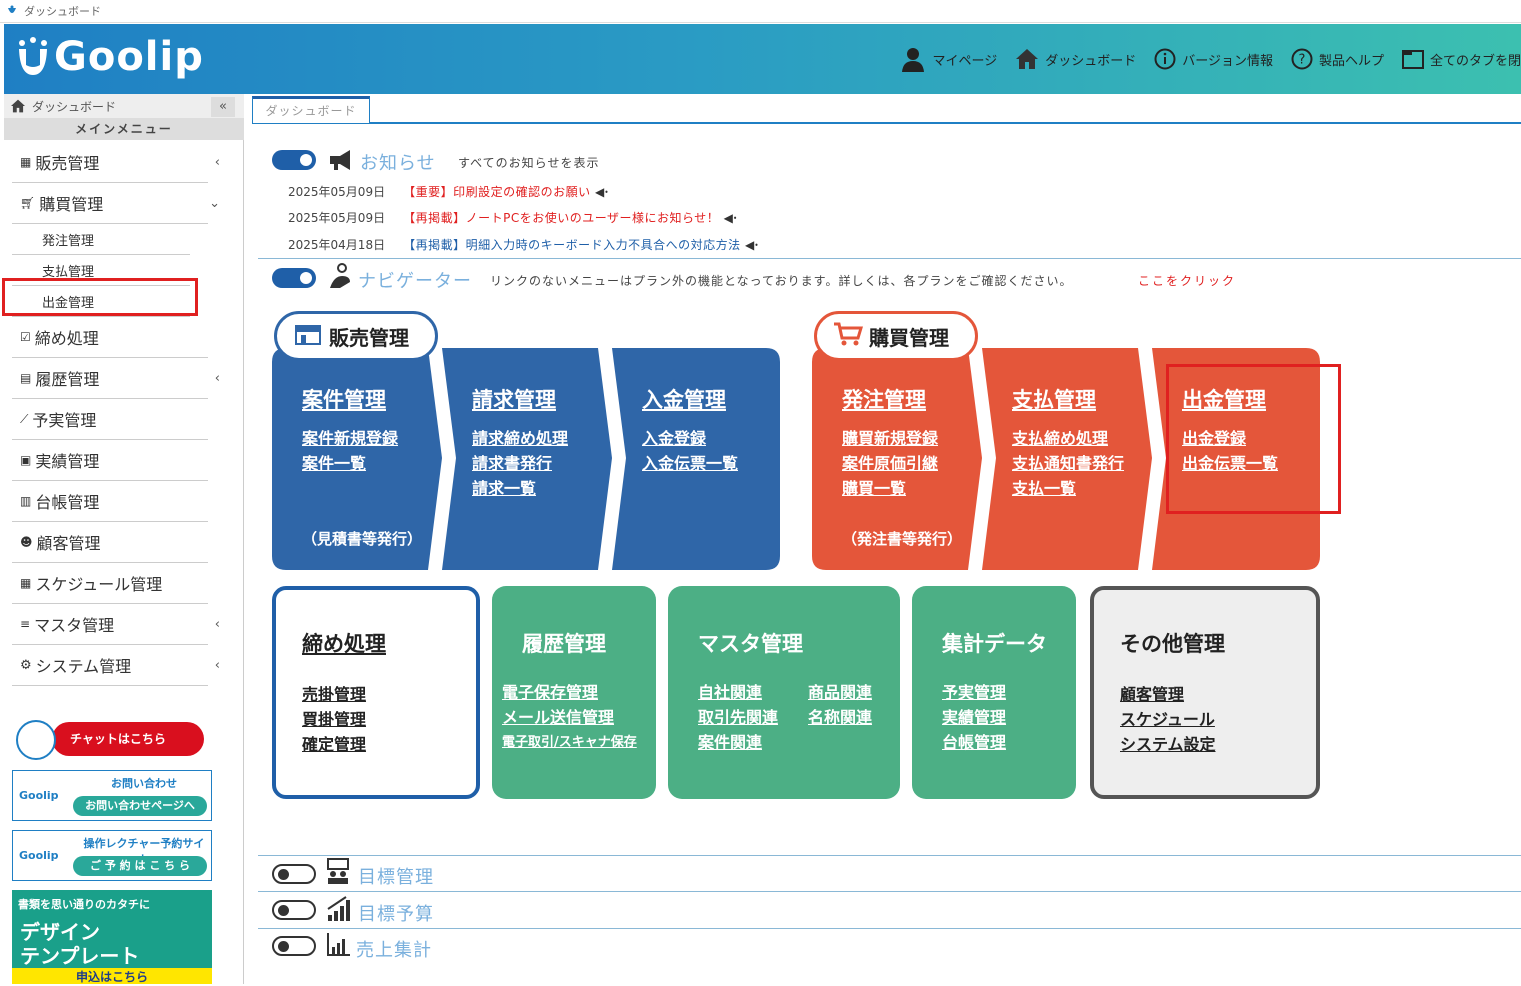 The width and height of the screenshot is (1521, 986). What do you see at coordinates (338, 871) in the screenshot?
I see `goal-icon` at bounding box center [338, 871].